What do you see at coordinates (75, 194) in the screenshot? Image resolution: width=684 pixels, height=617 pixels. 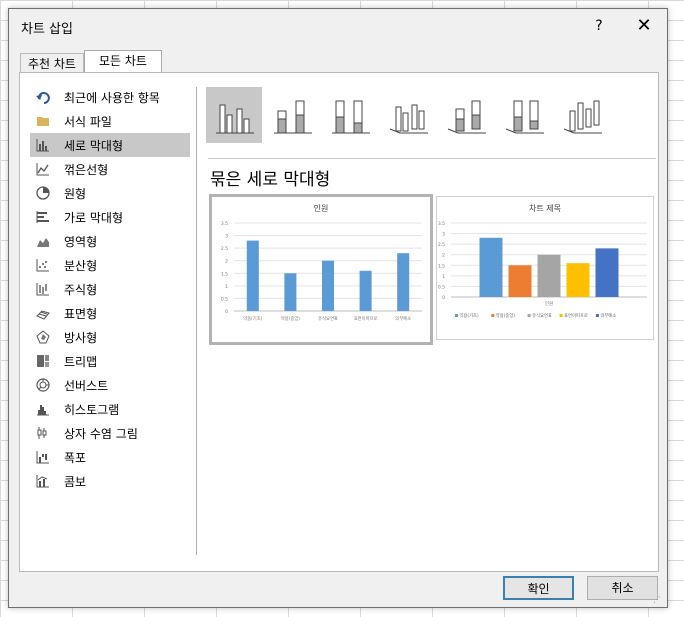 I see `sidebar-item-label: 원형` at bounding box center [75, 194].